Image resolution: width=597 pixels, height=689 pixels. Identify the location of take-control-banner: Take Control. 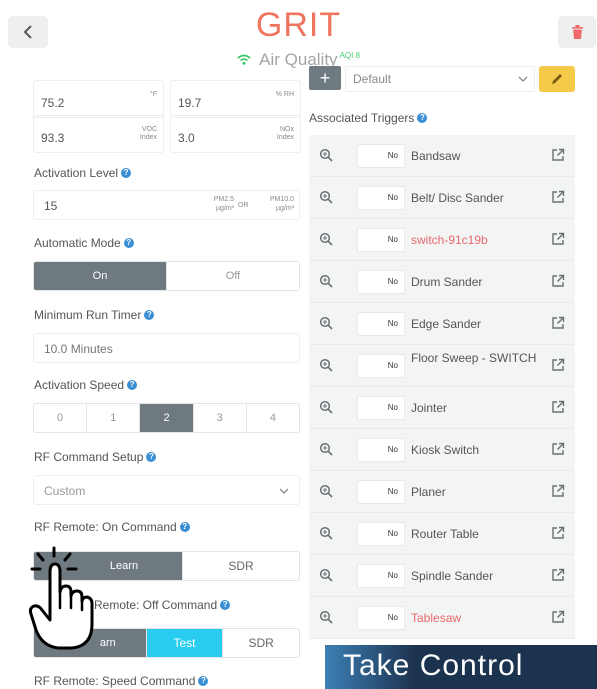
(461, 667).